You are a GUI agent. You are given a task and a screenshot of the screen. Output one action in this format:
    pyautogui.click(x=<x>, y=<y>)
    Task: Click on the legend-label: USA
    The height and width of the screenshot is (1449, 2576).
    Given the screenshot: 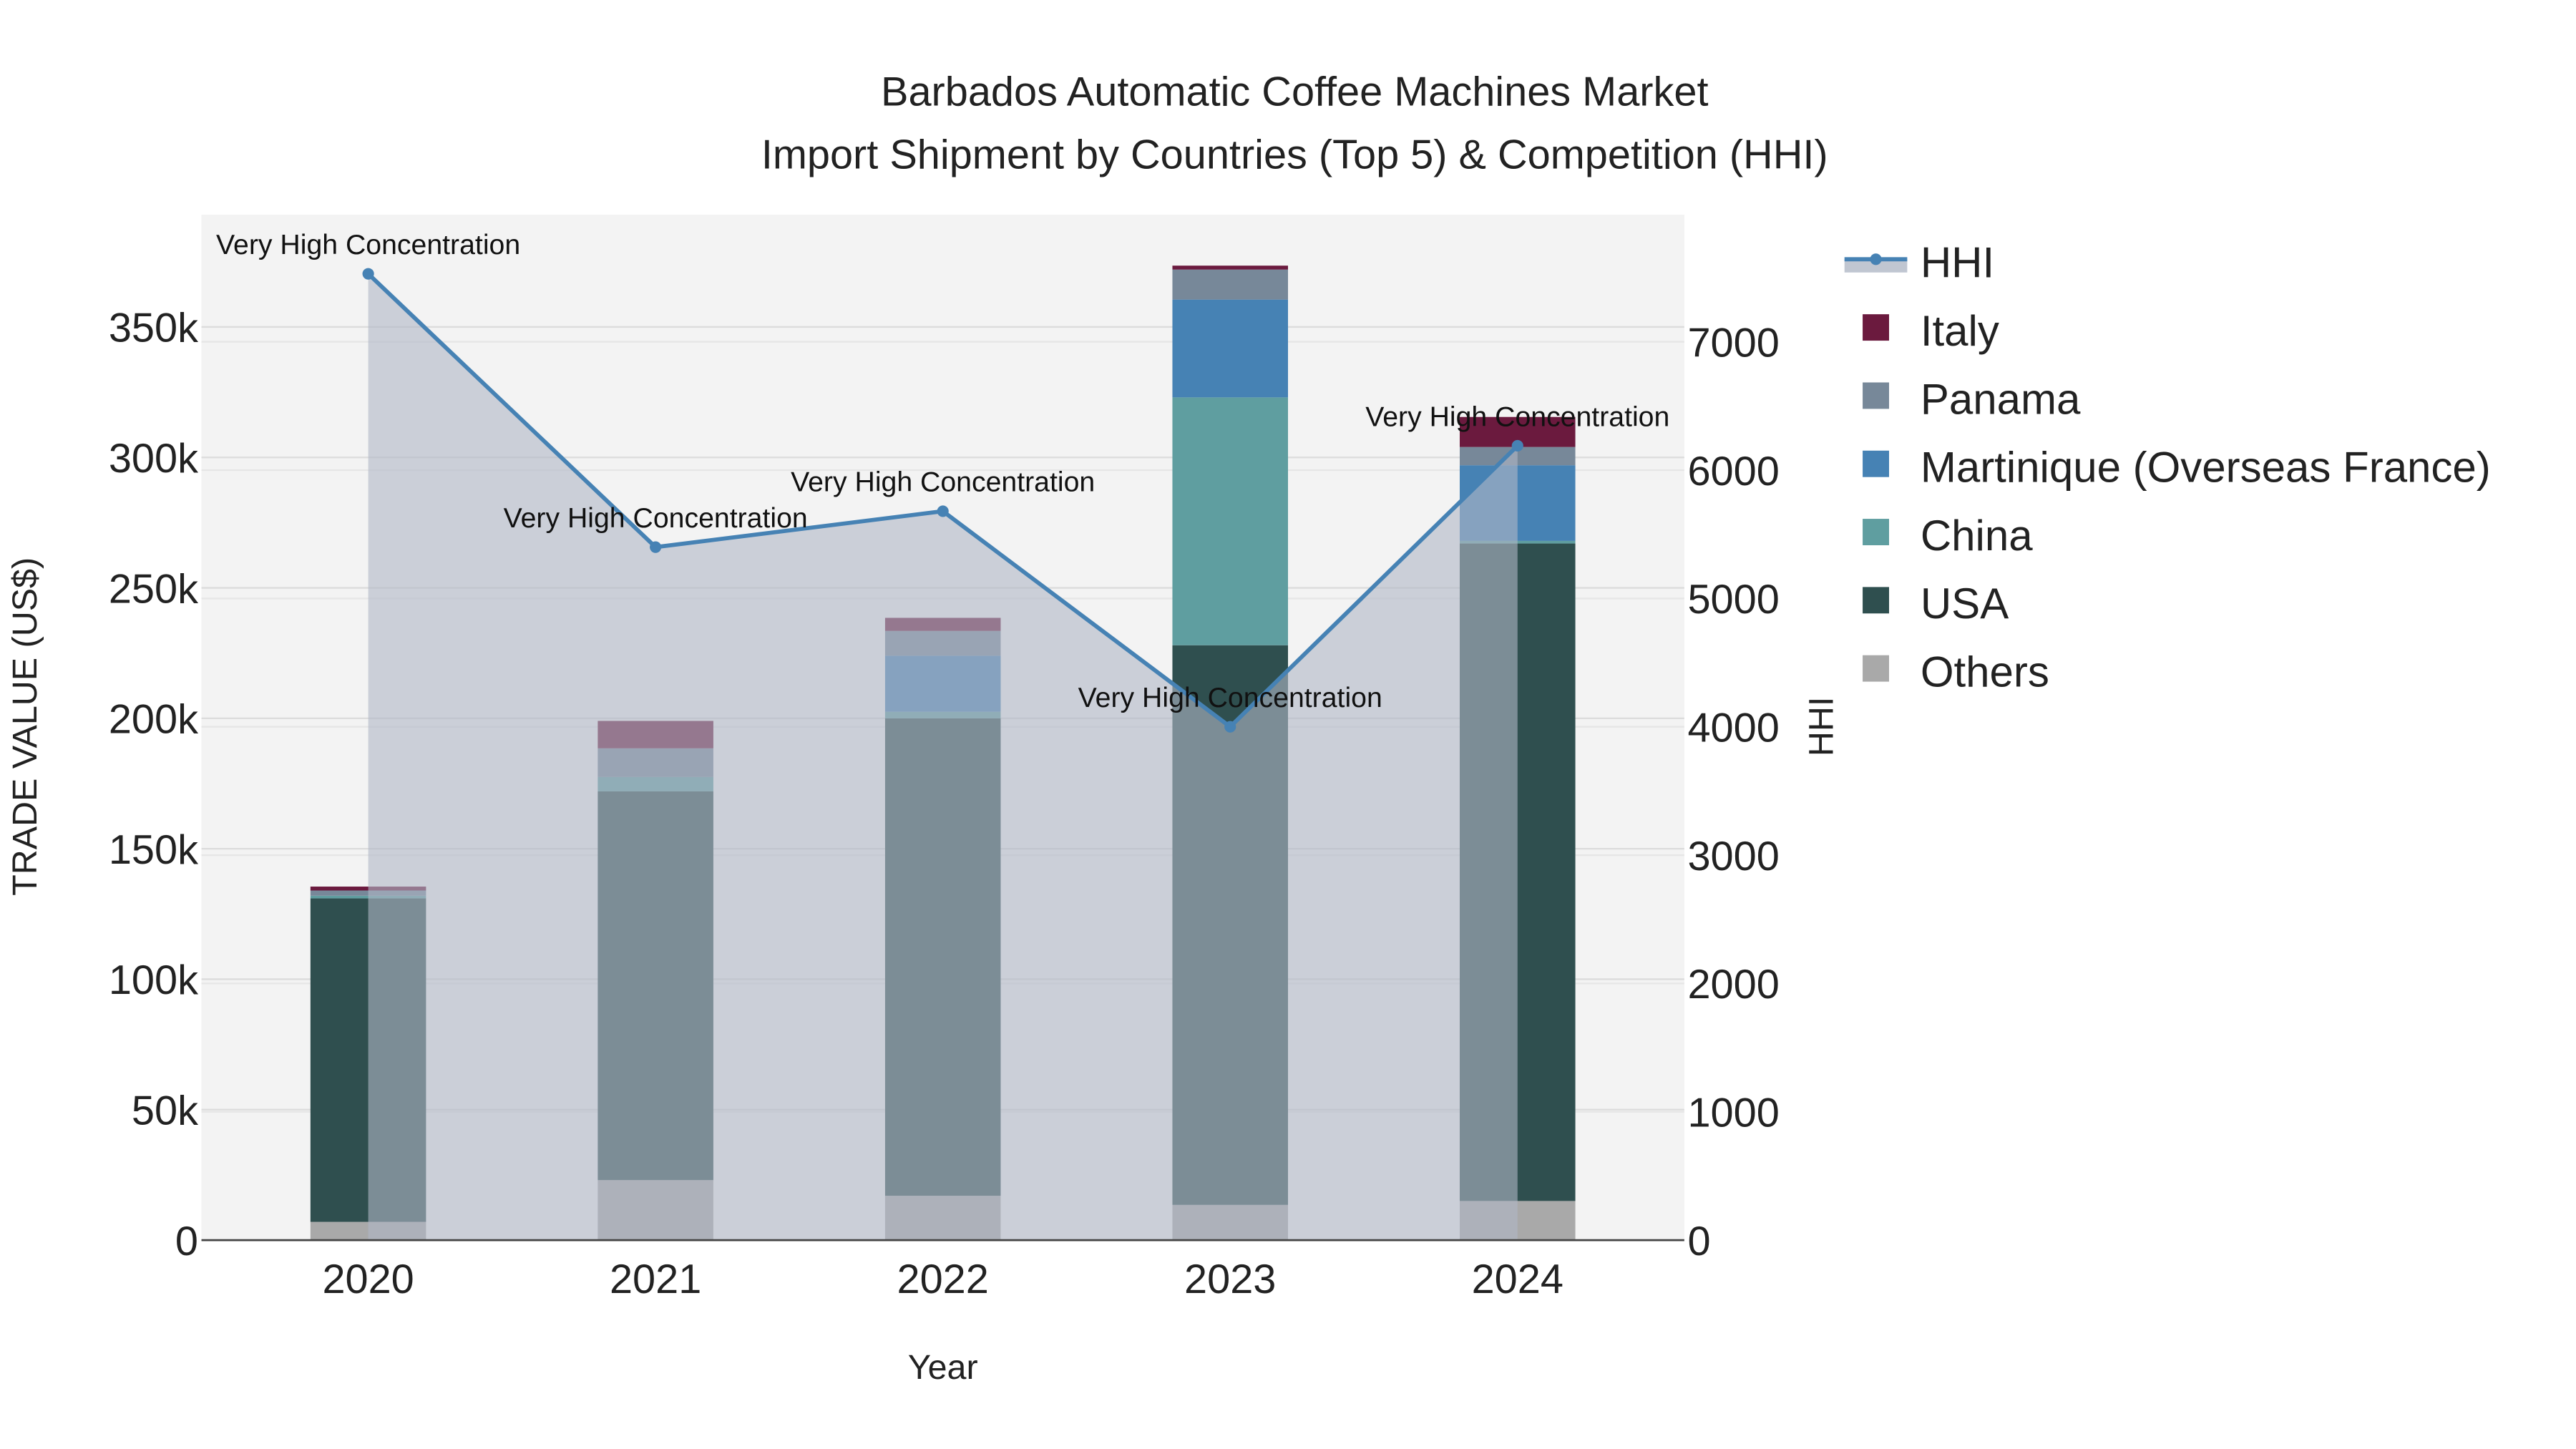 What is the action you would take?
    pyautogui.click(x=1965, y=604)
    